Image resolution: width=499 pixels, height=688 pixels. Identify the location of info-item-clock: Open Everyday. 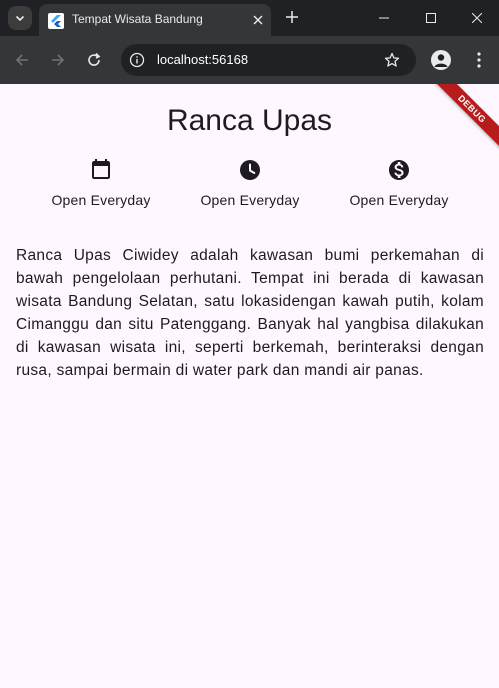
(250, 183).